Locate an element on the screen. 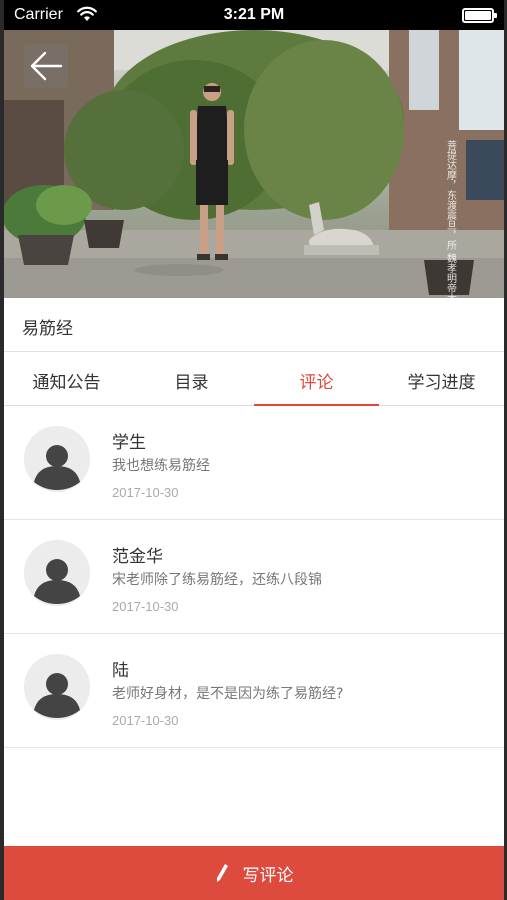 Image resolution: width=507 pixels, height=900 pixels. write-comment-label: 写评论 is located at coordinates (268, 875).